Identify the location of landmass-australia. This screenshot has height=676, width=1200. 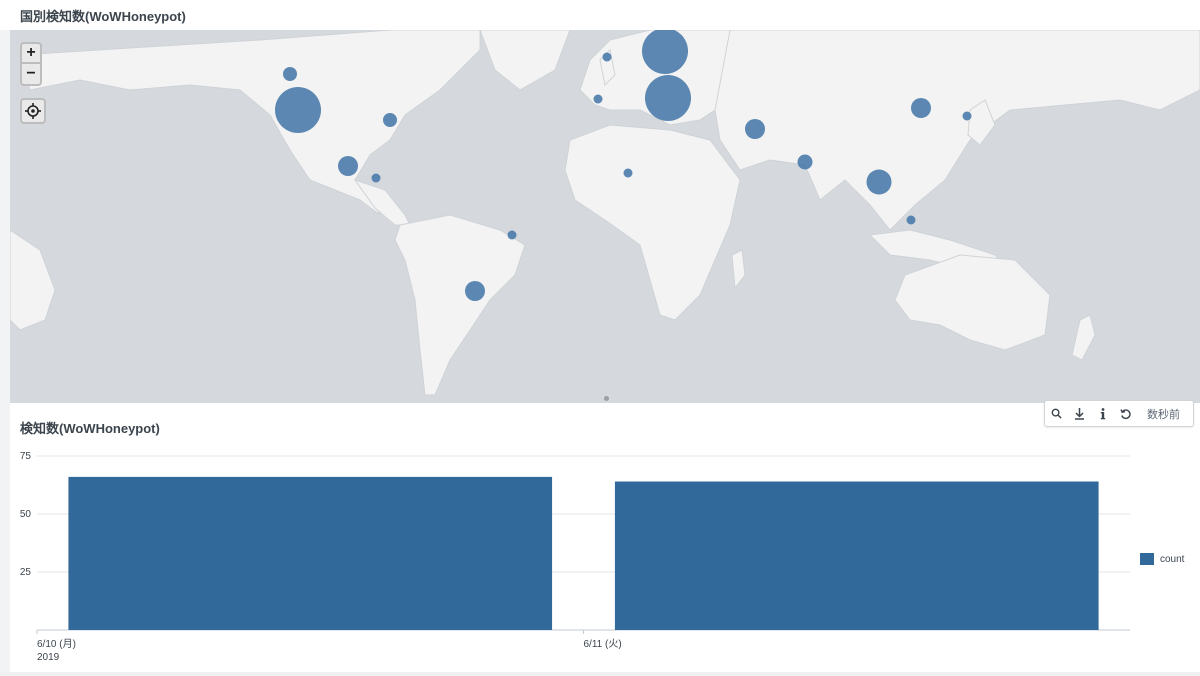
(972, 302).